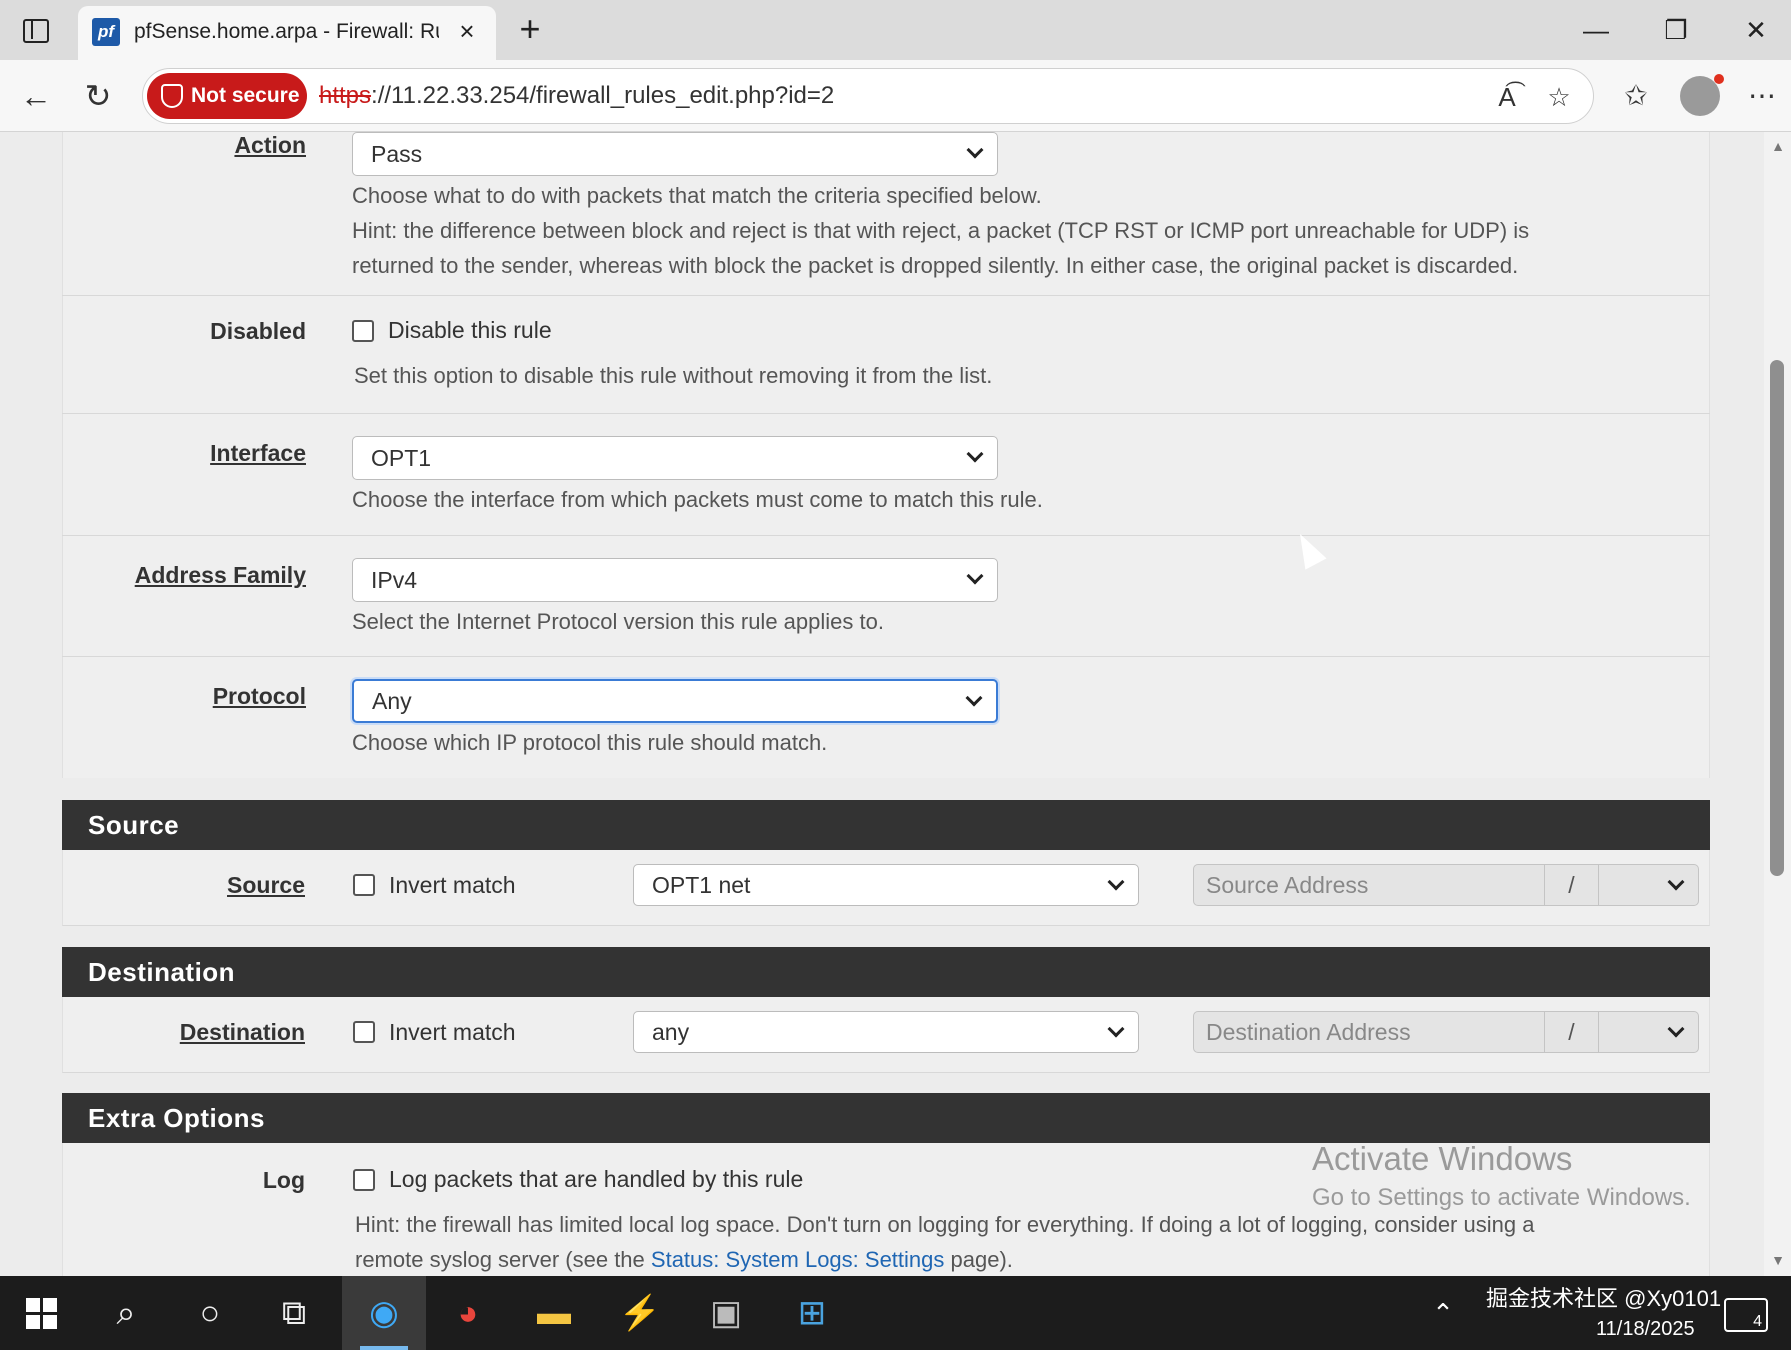  What do you see at coordinates (172, 96) in the screenshot?
I see `shield-warning-icon` at bounding box center [172, 96].